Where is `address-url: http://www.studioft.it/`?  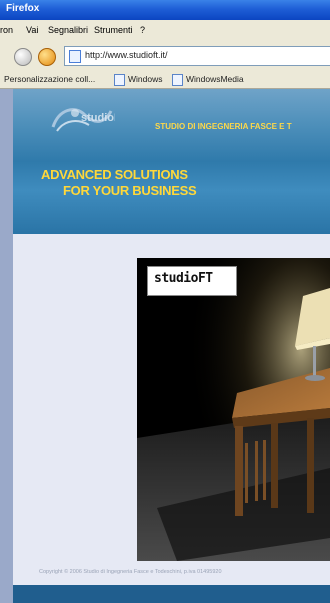
address-url: http://www.studioft.it/ is located at coordinates (126, 55).